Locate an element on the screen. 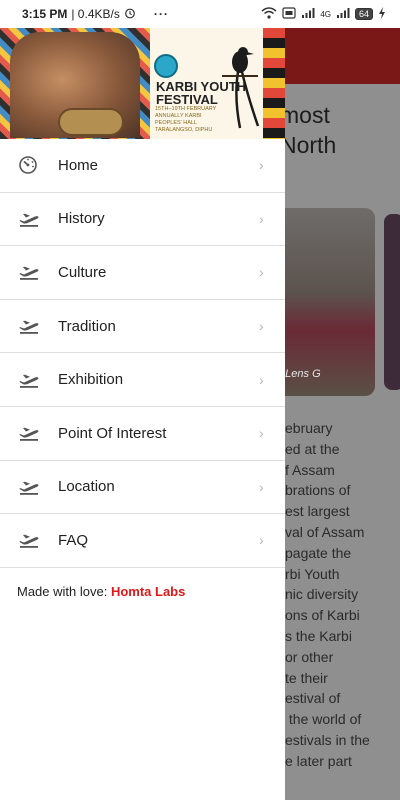 This screenshot has width=400, height=800. signal-icon is located at coordinates (308, 14).